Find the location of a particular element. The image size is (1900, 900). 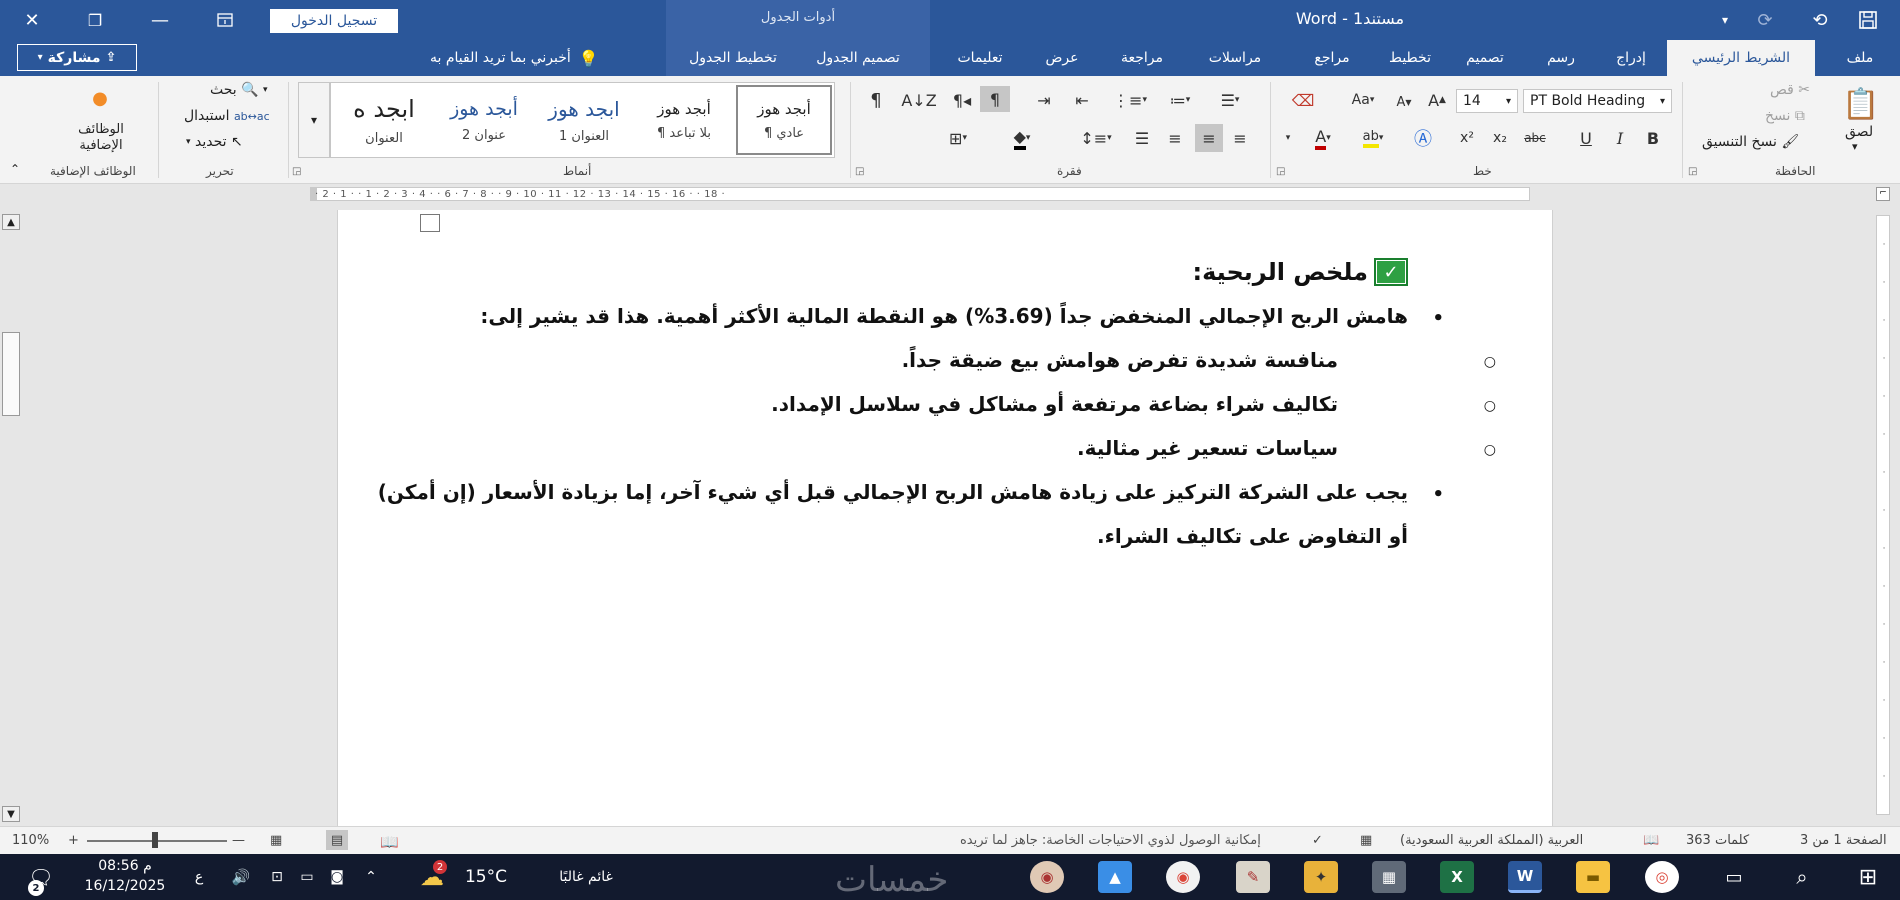

tab-home: الشريط الرئيسي is located at coordinates (1741, 58).